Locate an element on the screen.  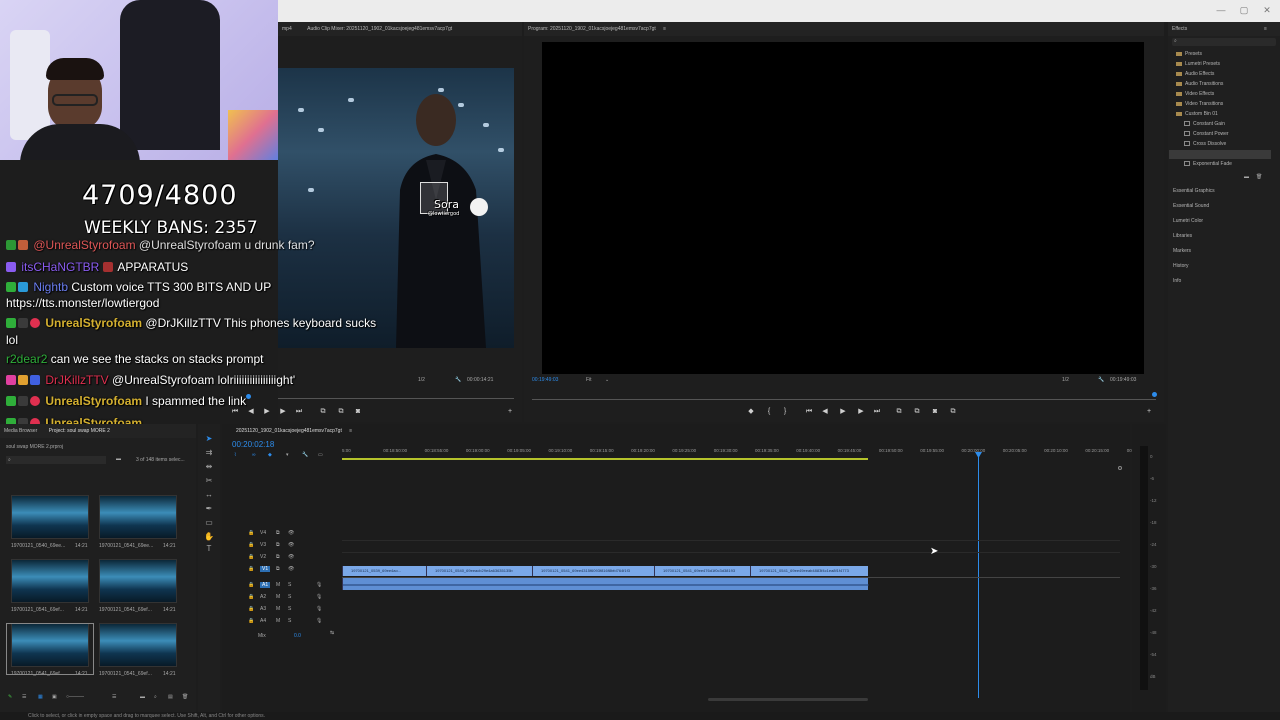
mix-value: 0.0 is located at coordinates (297, 636).